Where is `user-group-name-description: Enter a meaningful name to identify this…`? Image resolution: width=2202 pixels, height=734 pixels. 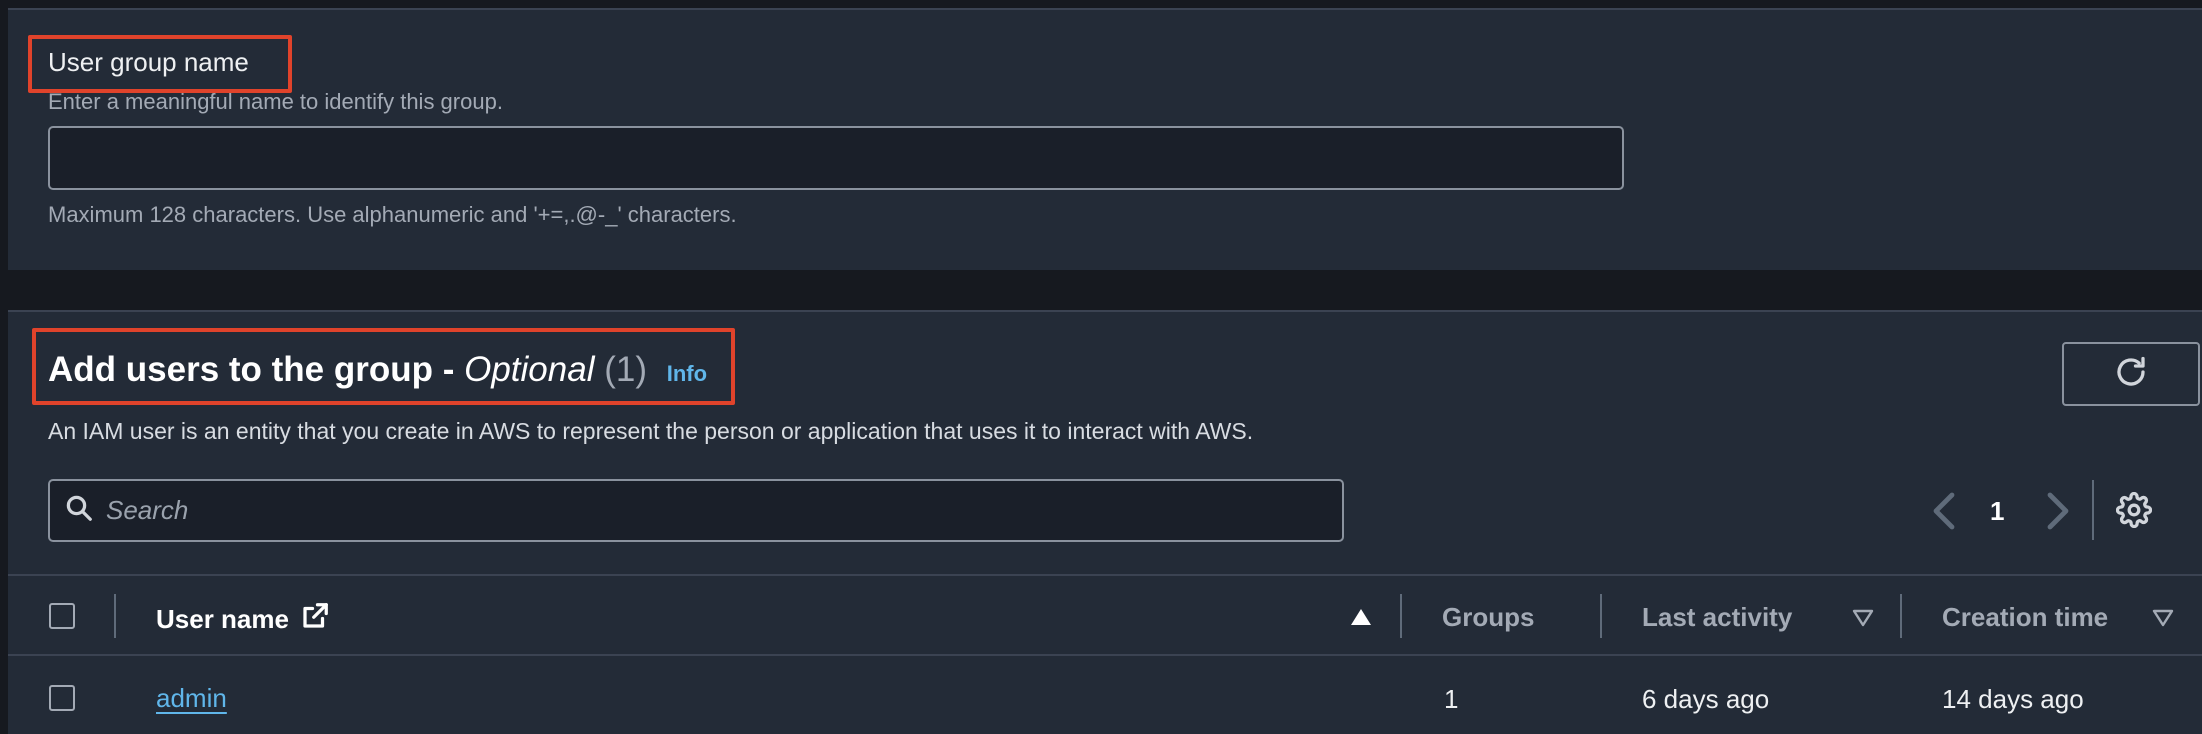 user-group-name-description: Enter a meaningful name to identify this… is located at coordinates (275, 101).